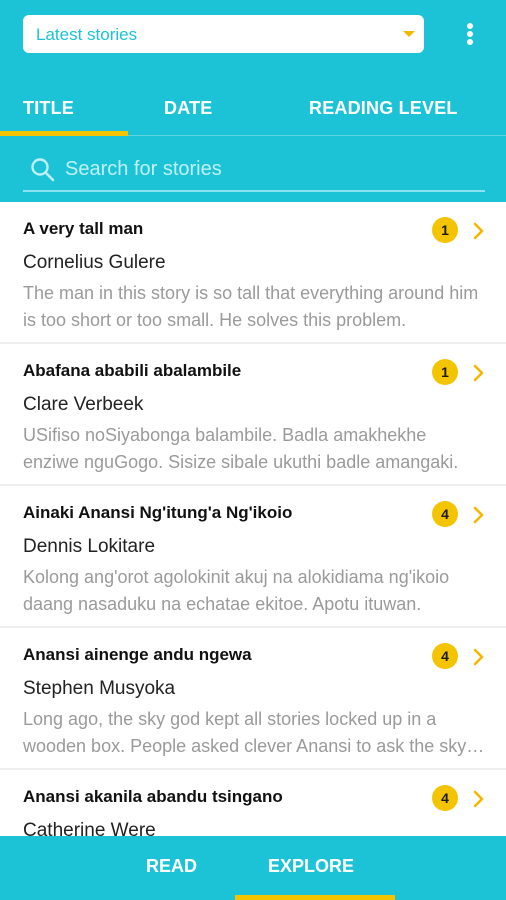 The height and width of the screenshot is (900, 506). I want to click on story-author: Clare Verbeek, so click(83, 404).